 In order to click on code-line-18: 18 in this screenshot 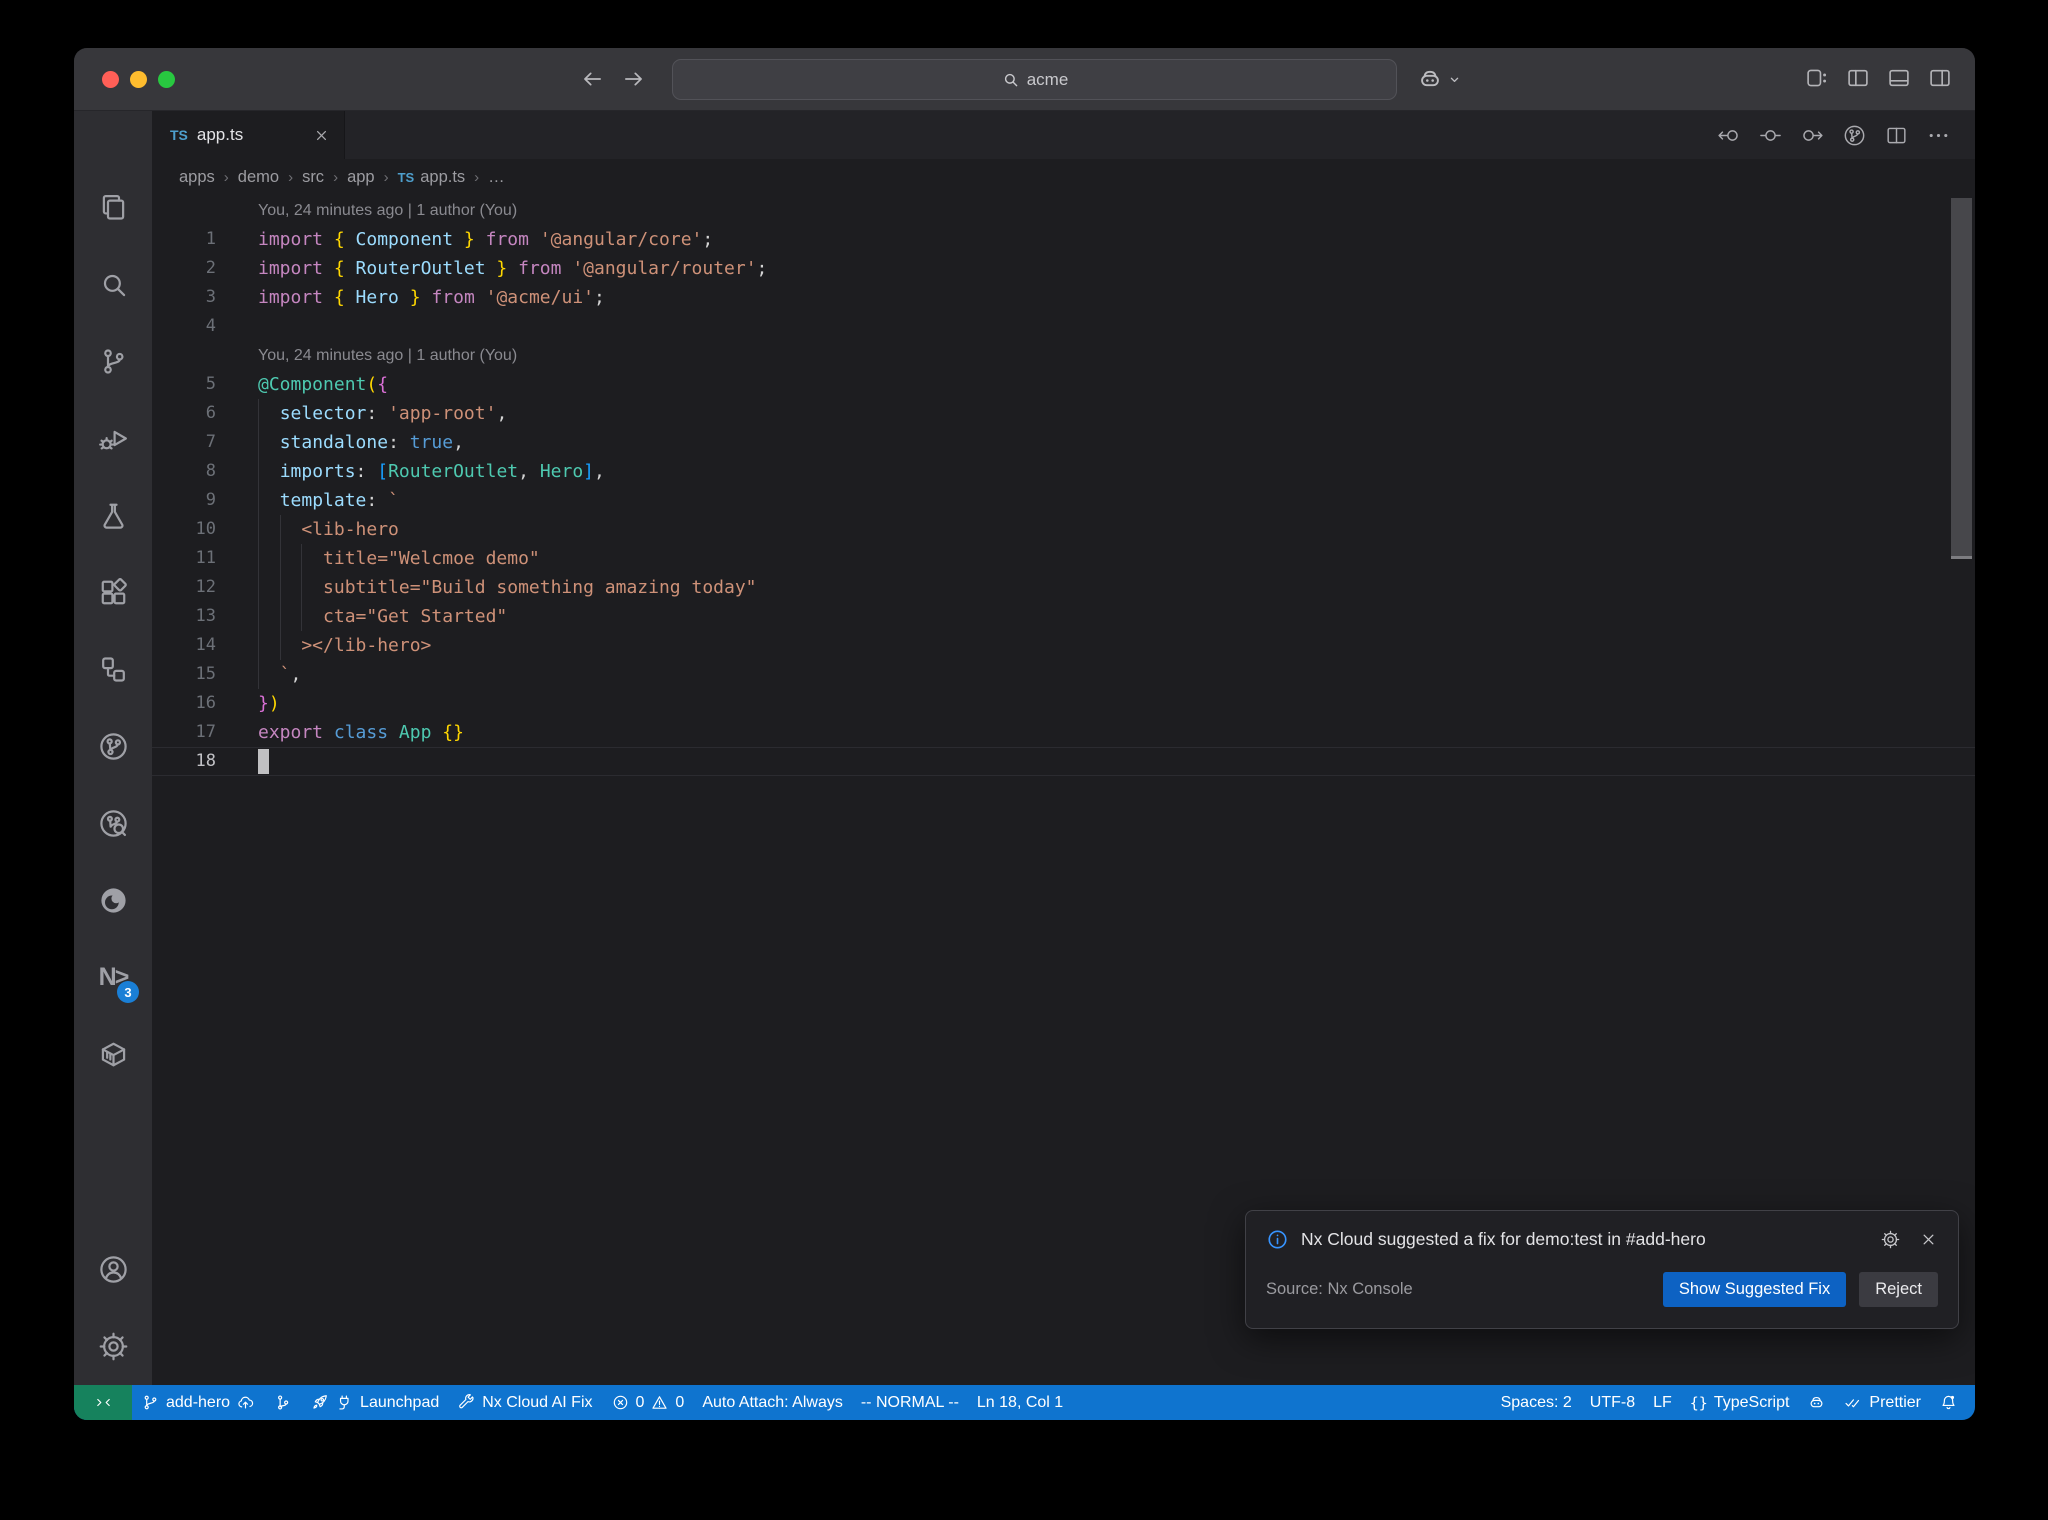, I will do `click(1063, 761)`.